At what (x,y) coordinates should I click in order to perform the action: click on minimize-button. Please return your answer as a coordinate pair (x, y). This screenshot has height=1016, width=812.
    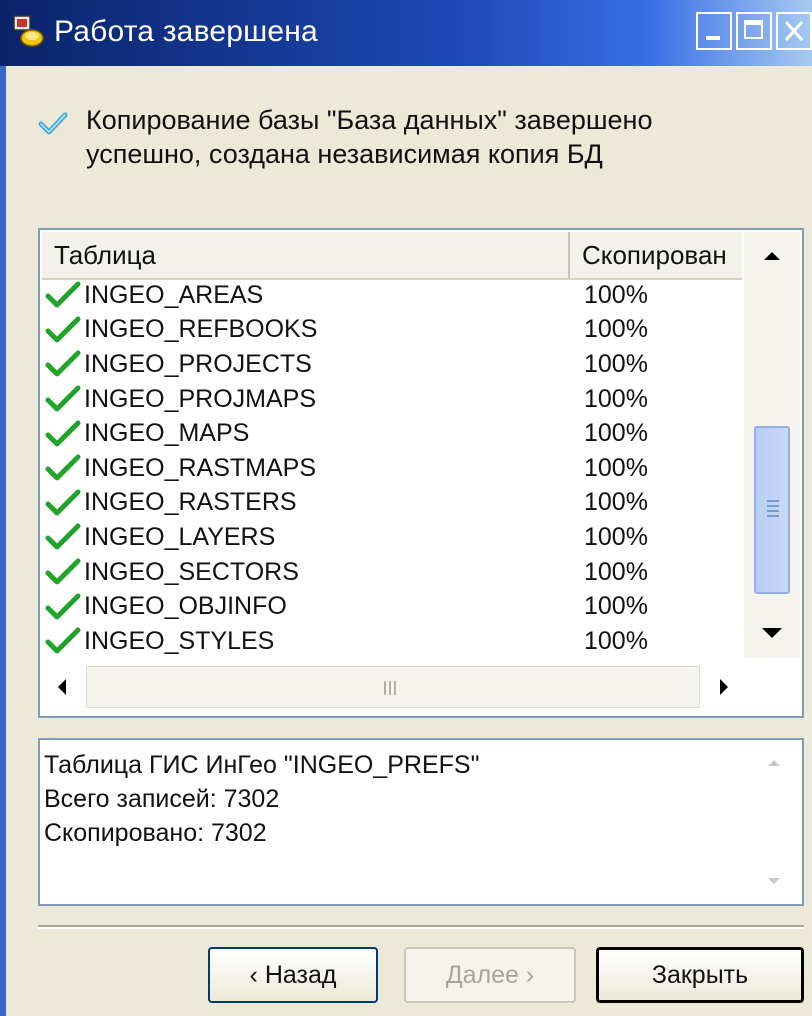
    Looking at the image, I should click on (714, 31).